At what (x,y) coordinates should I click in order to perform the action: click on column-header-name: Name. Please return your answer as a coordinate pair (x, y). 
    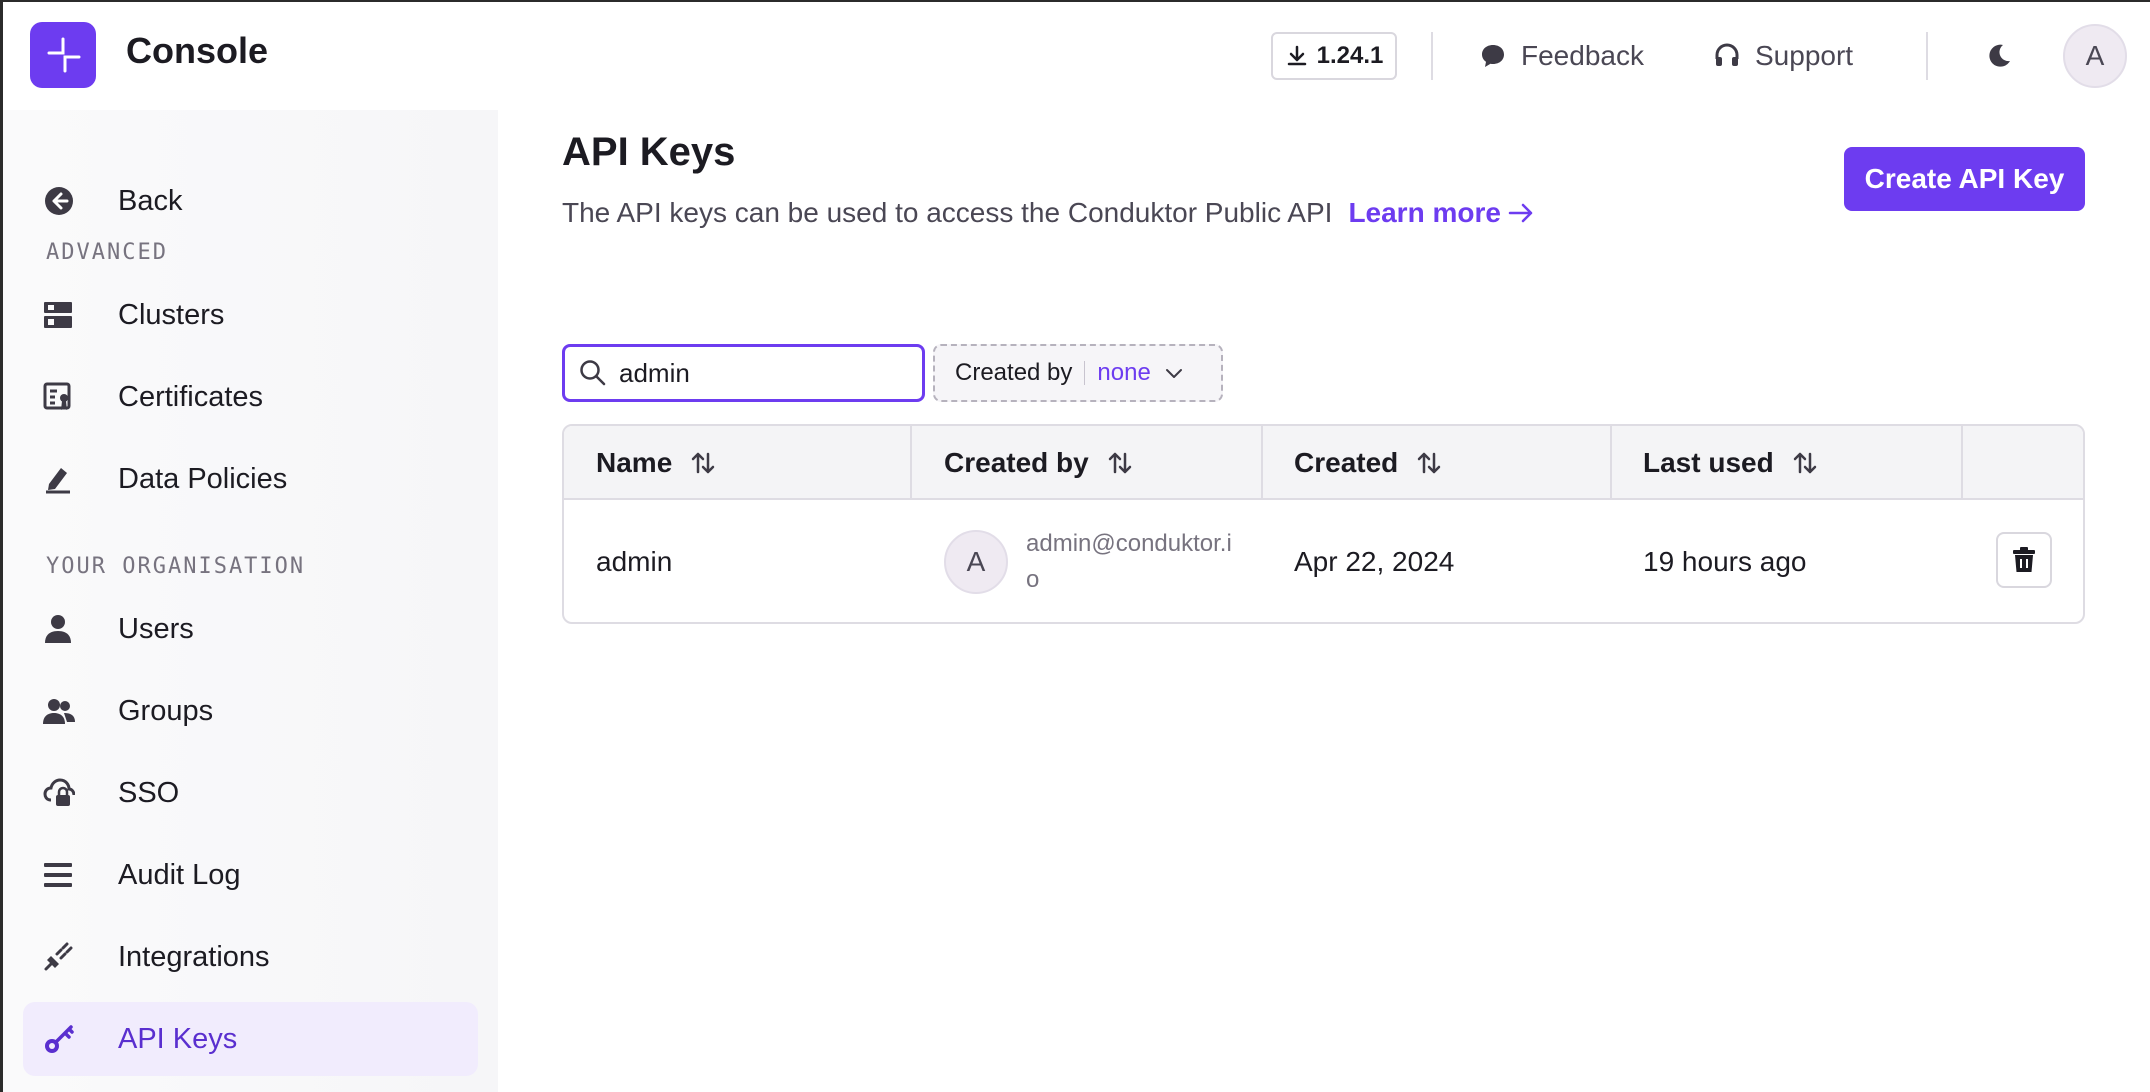
    Looking at the image, I should click on (656, 463).